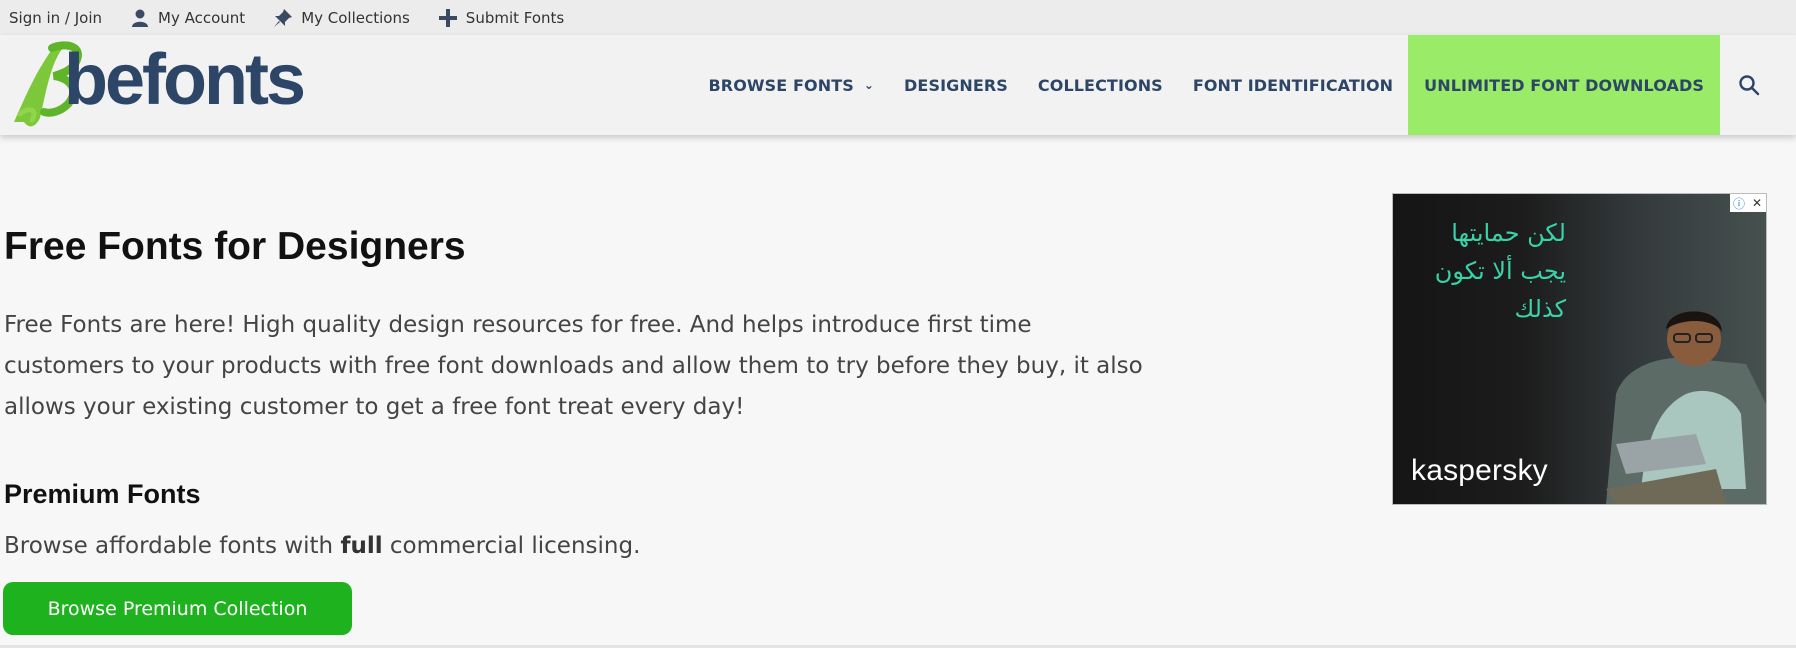 Image resolution: width=1796 pixels, height=648 pixels. Describe the element at coordinates (361, 546) in the screenshot. I see `premium-text-bold: full` at that location.